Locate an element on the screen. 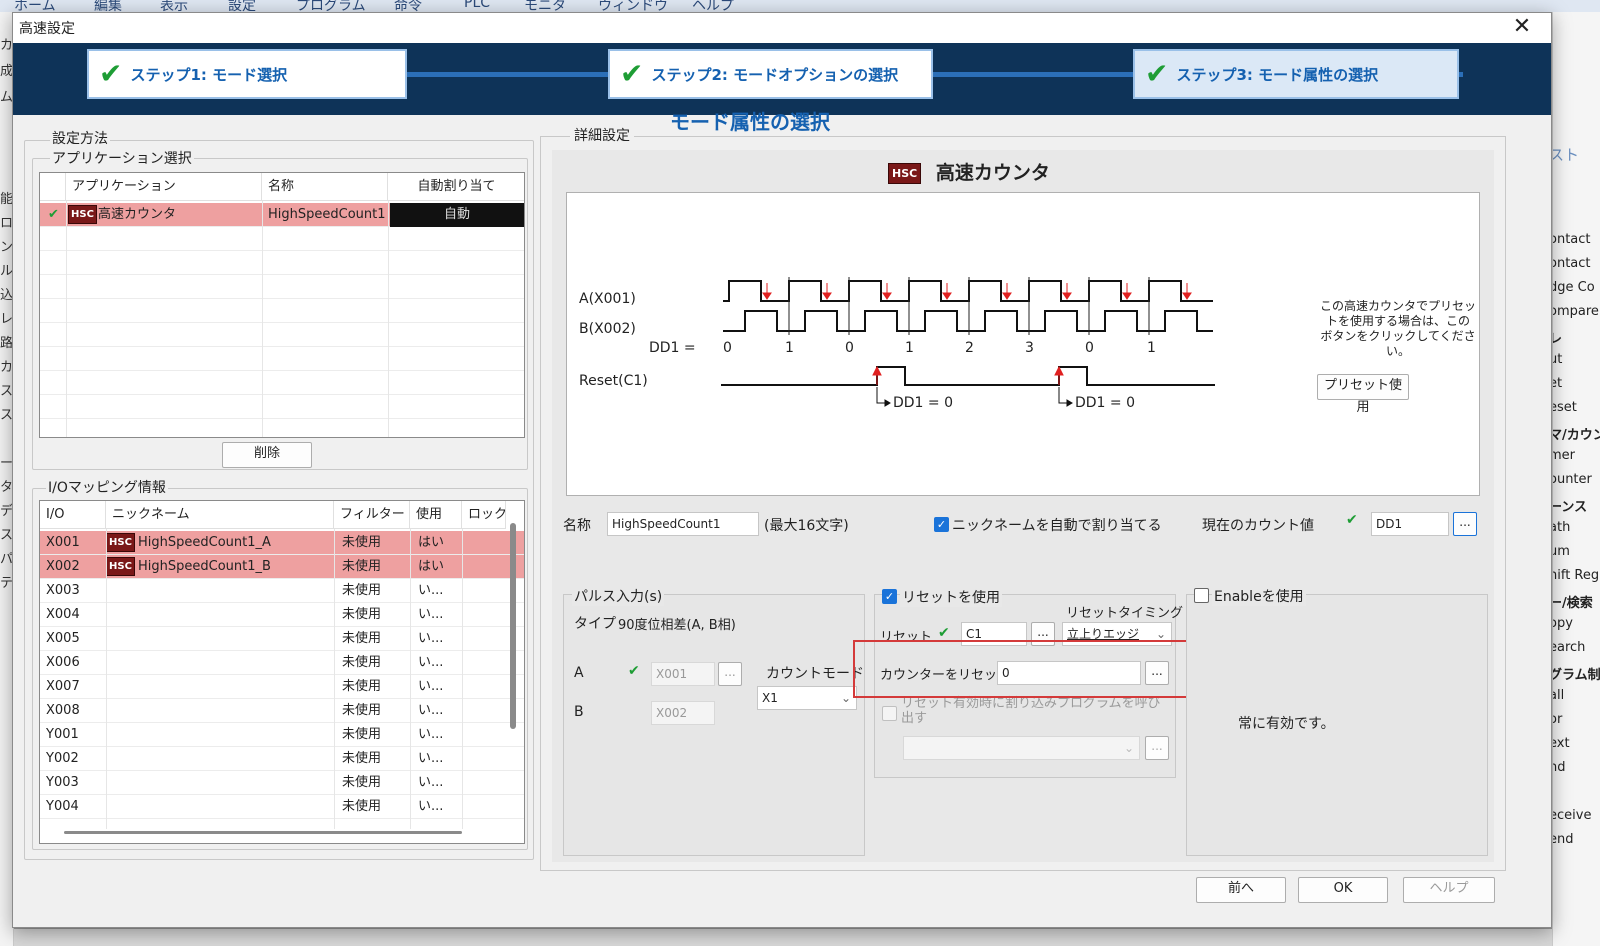  step-3: ✔ ステップ3: モード属性の選択 is located at coordinates (1296, 74).